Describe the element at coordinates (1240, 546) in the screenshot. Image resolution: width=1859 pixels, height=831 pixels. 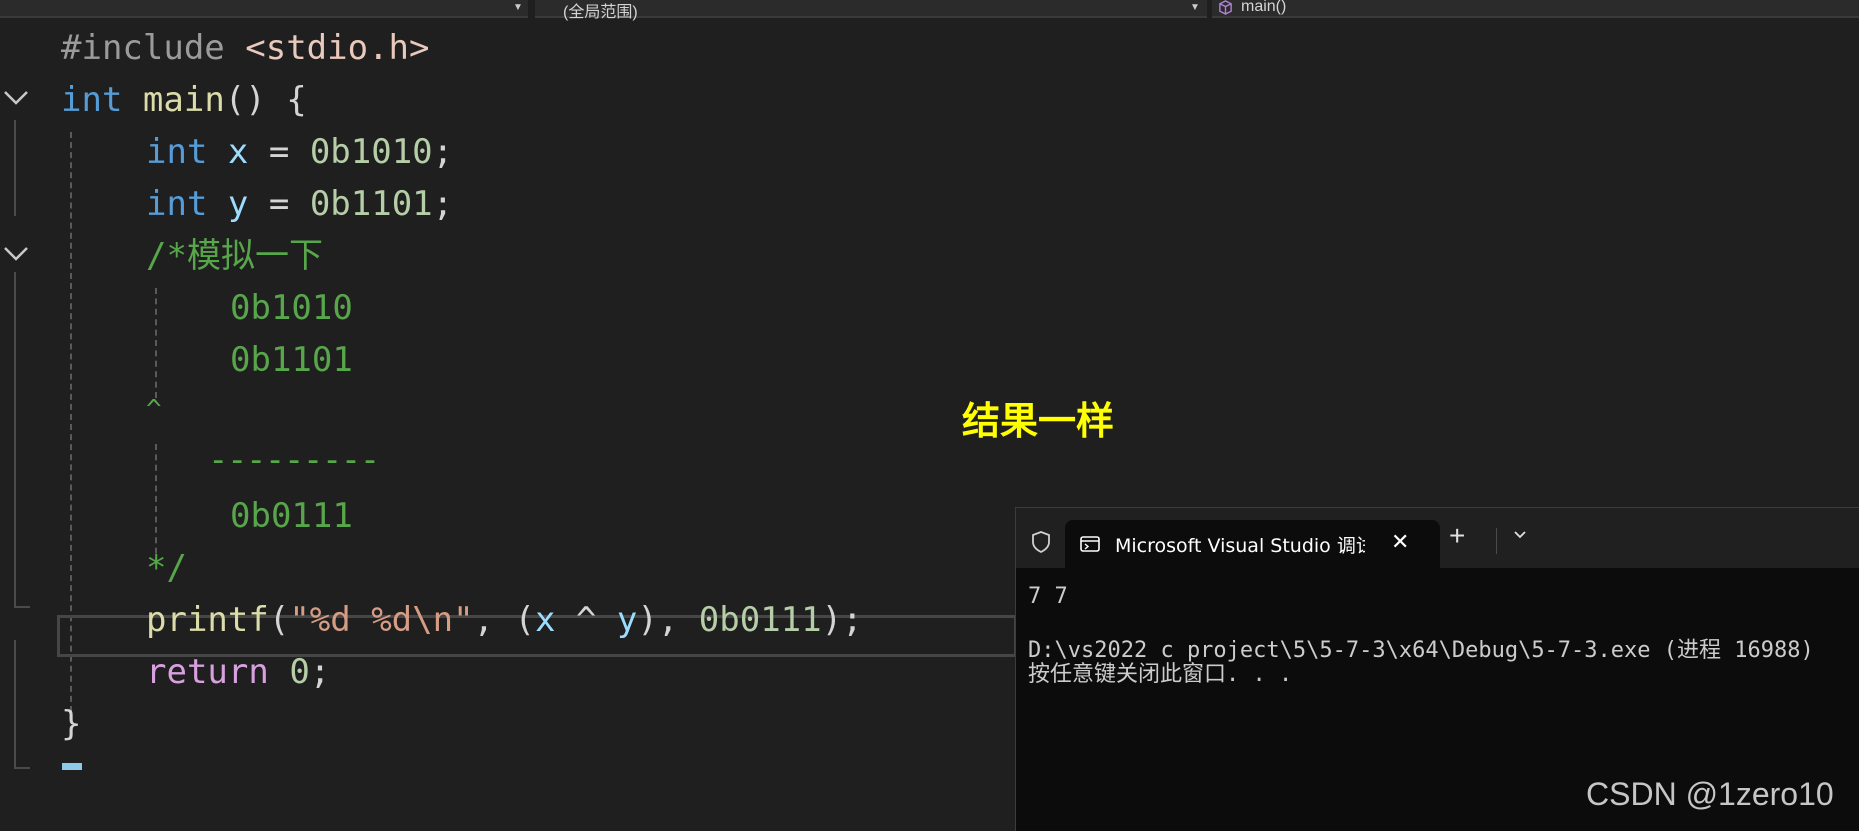
I see `console-tab-title: Microsoft Visual Studio 调试控` at that location.